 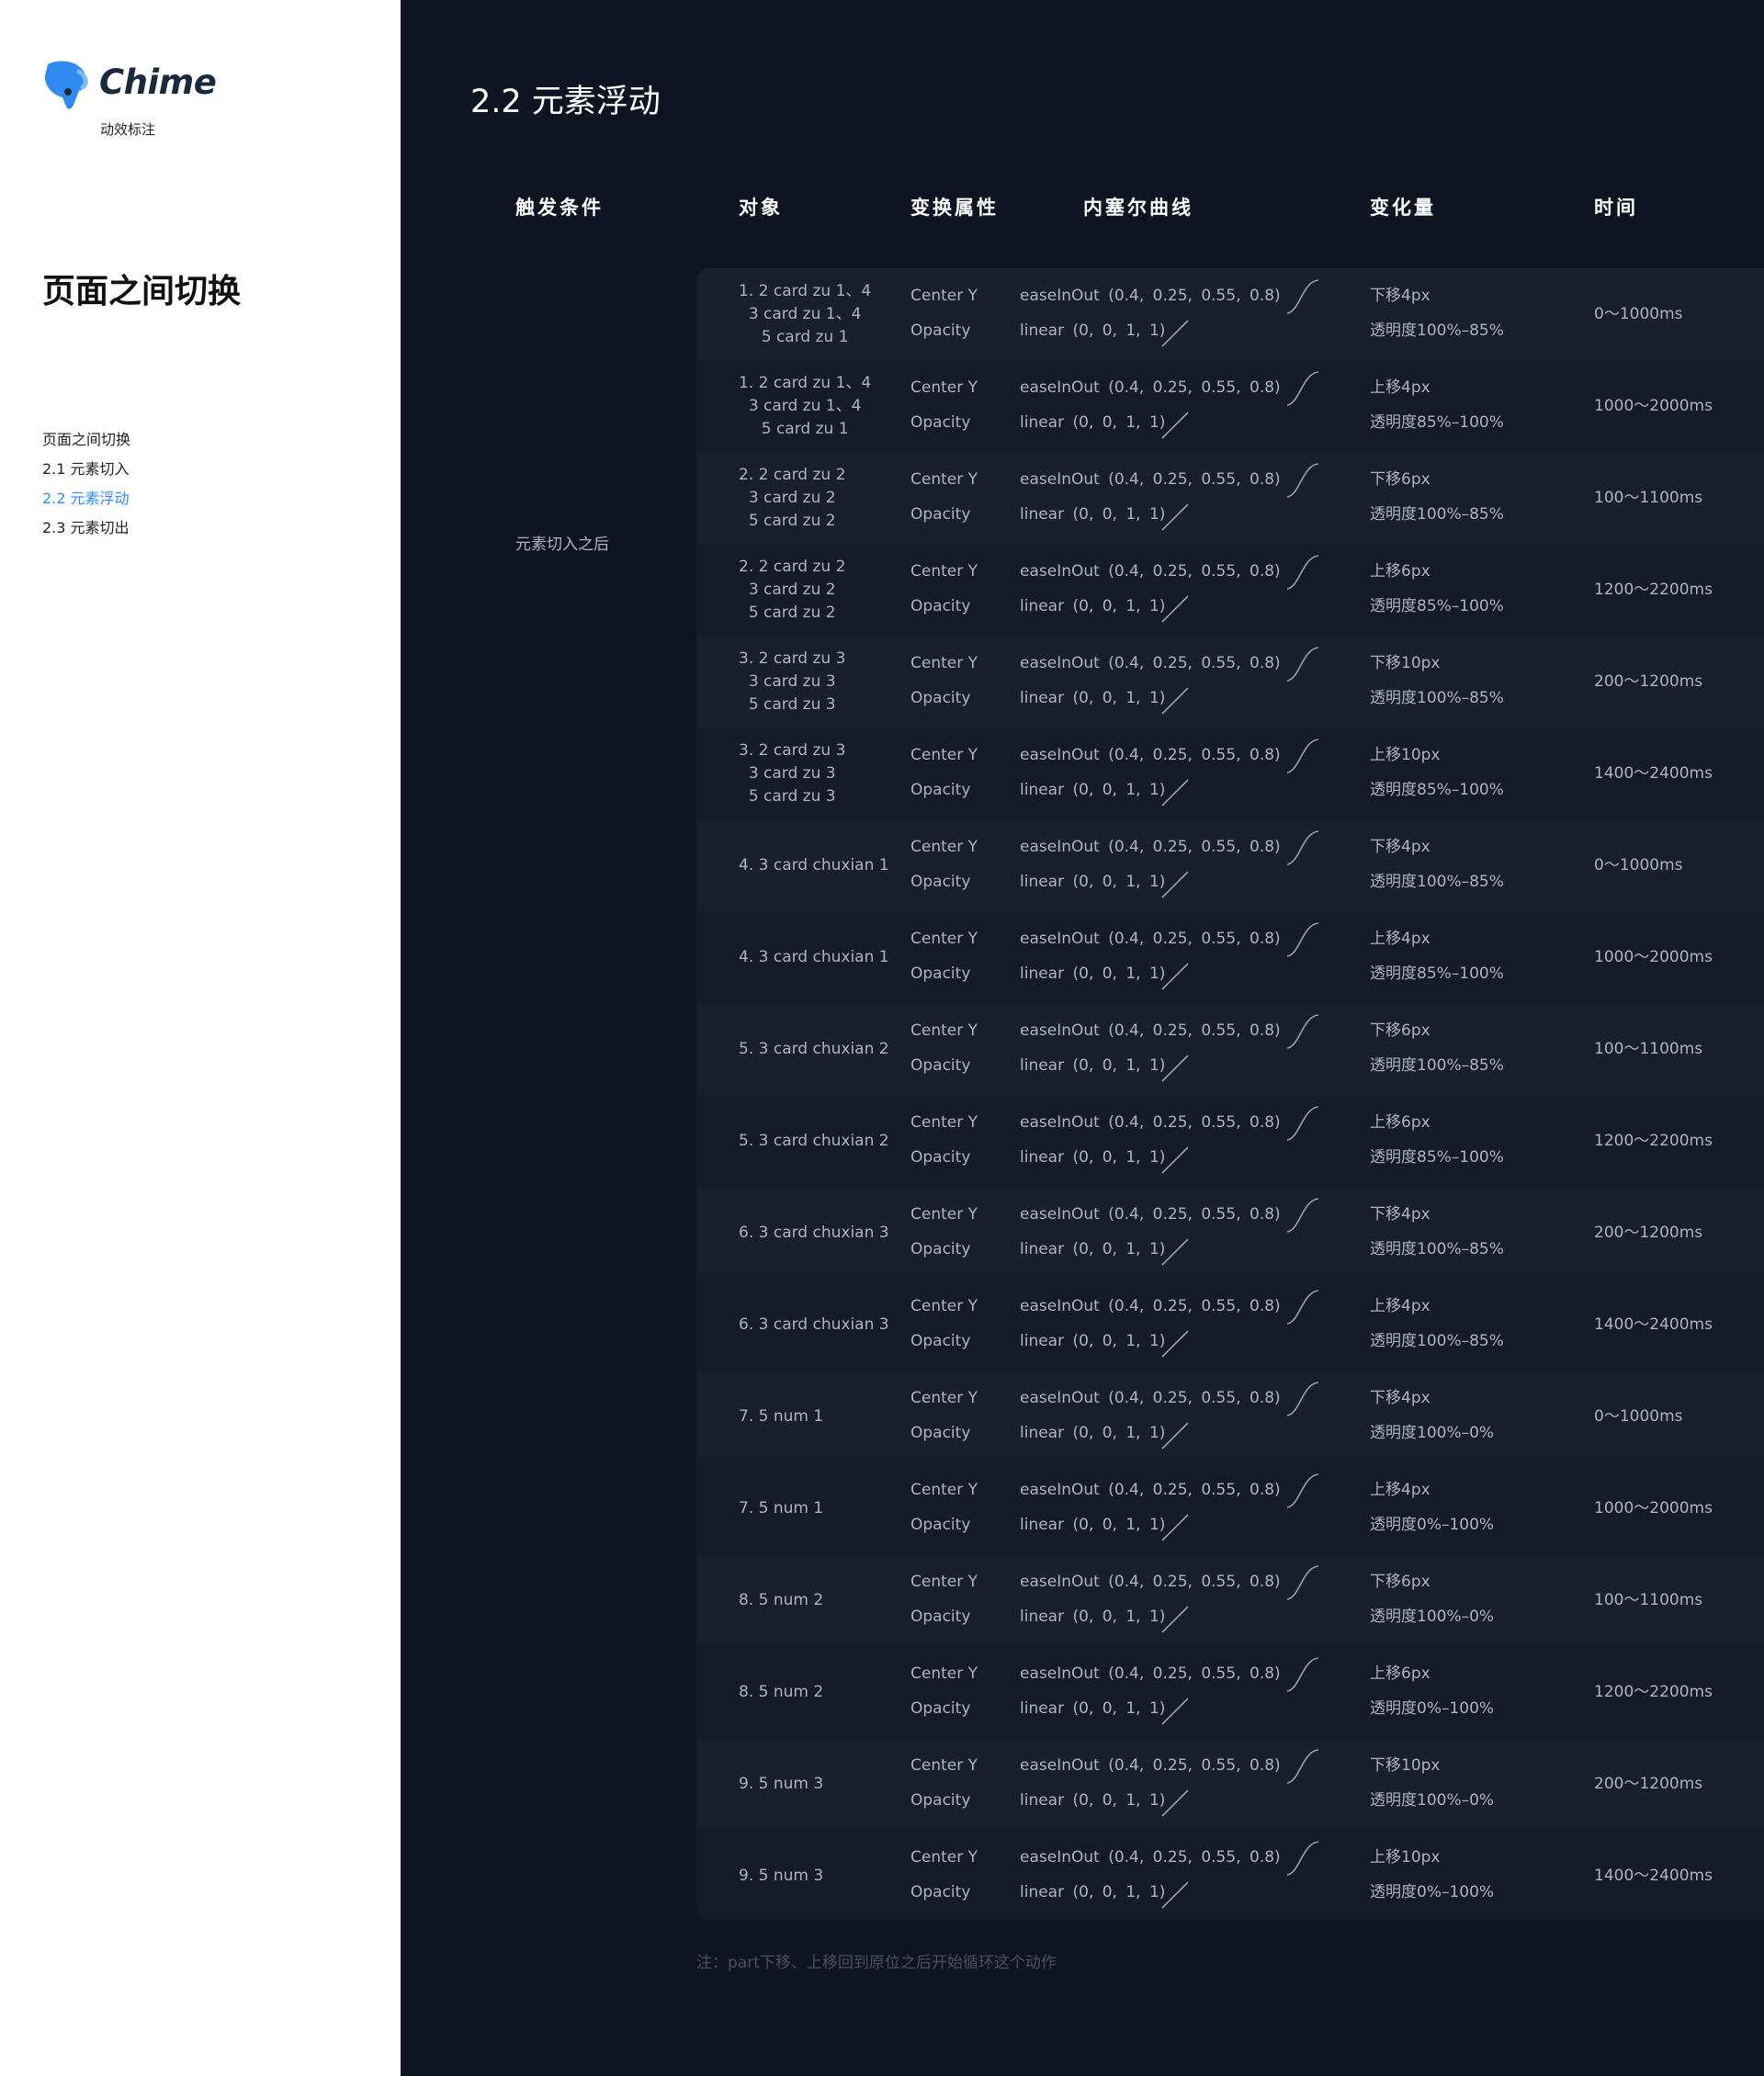 I want to click on time-range: 200～1200ms, so click(x=1648, y=1784).